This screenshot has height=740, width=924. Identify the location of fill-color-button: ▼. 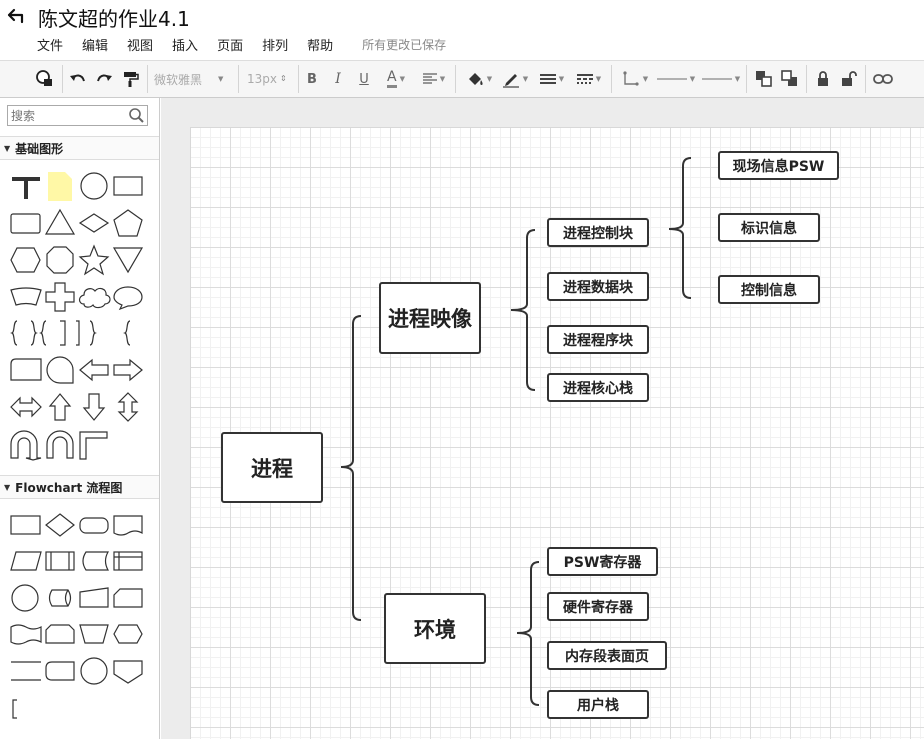
(479, 79).